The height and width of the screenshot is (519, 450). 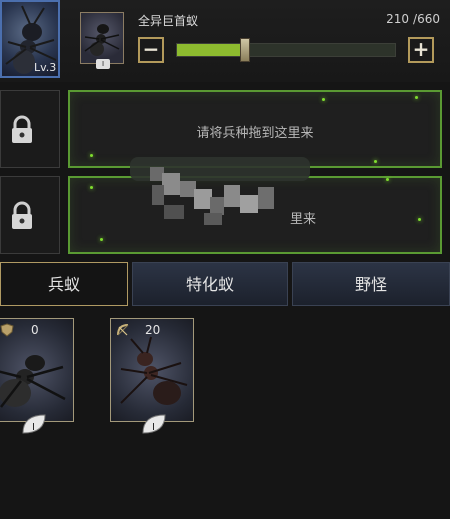 I want to click on unit-count: 0, so click(x=35, y=330).